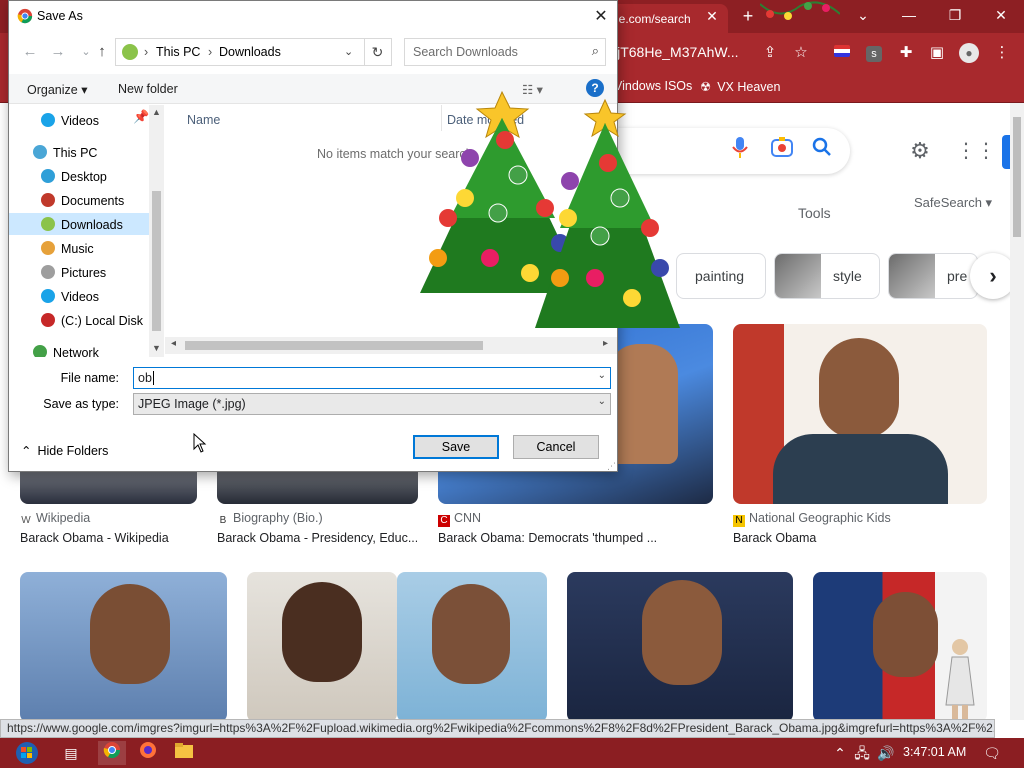  Describe the element at coordinates (313, 16) in the screenshot. I see `dialog-title-bar: Save As ✕` at that location.